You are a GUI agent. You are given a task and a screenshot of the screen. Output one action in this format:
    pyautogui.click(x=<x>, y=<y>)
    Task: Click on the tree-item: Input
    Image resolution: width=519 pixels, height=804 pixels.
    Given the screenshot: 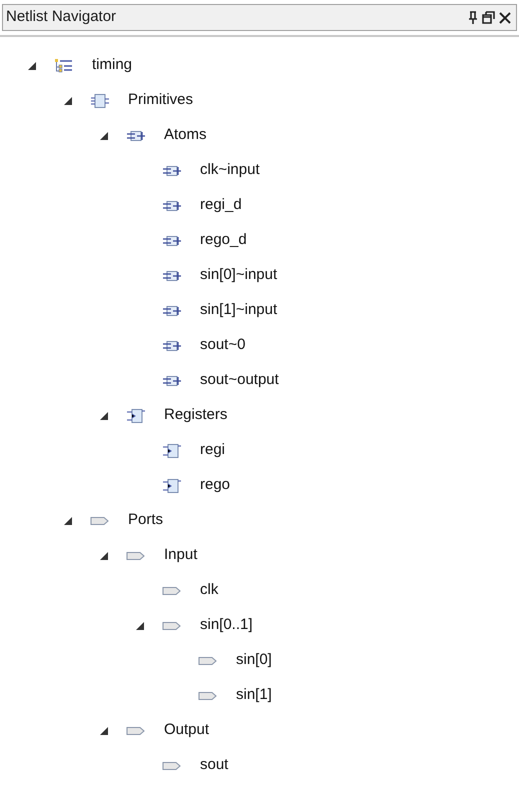 What is the action you would take?
    pyautogui.click(x=181, y=555)
    